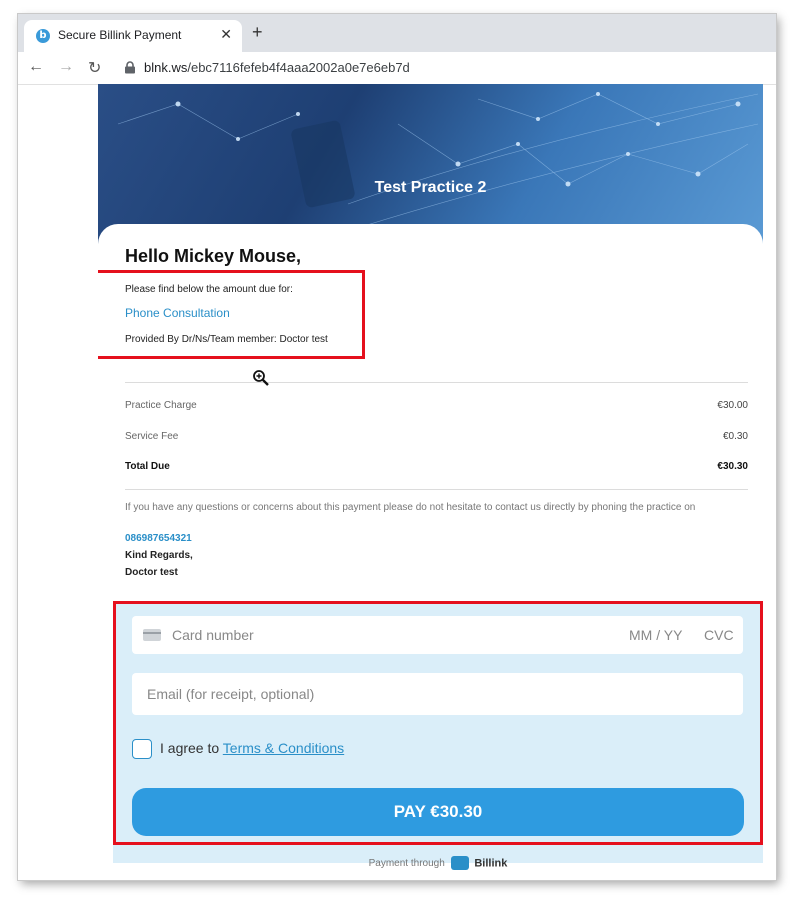 Image resolution: width=797 pixels, height=907 pixels. I want to click on charge-row-total: Total Due €30.30, so click(436, 466).